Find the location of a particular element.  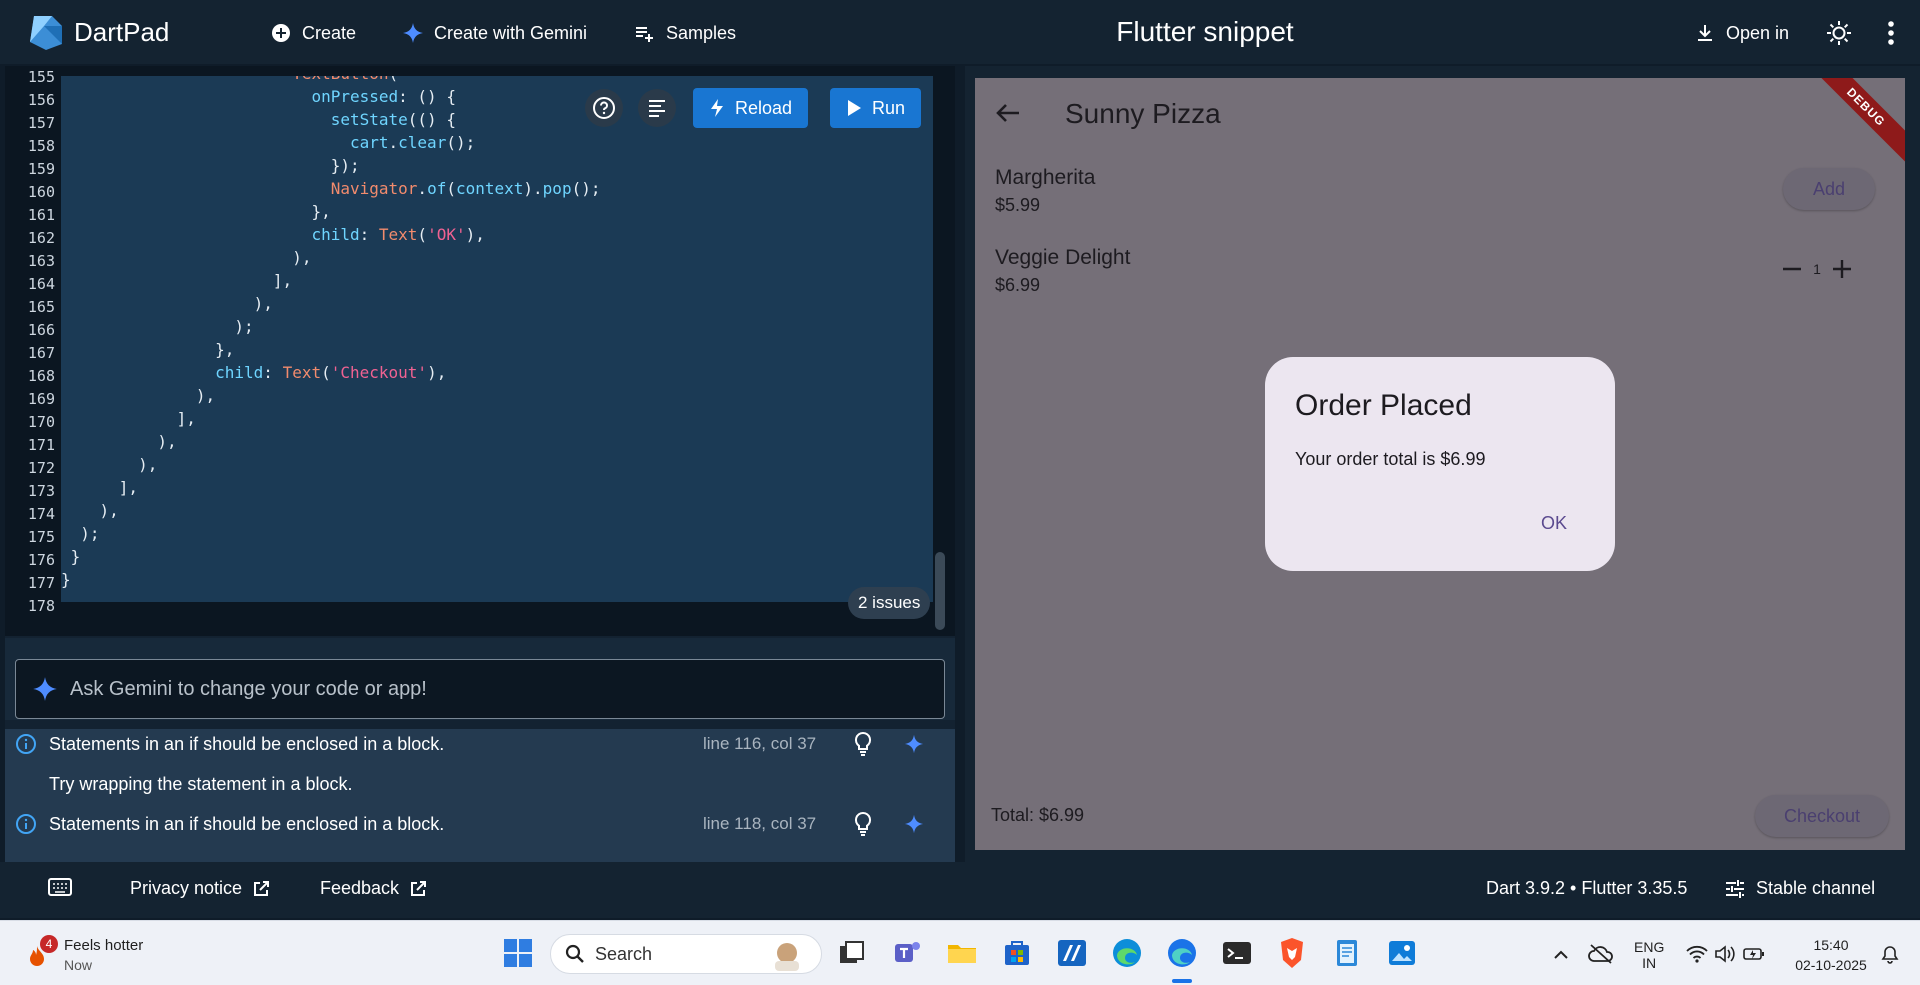

line-number: 157 is located at coordinates (41, 123).